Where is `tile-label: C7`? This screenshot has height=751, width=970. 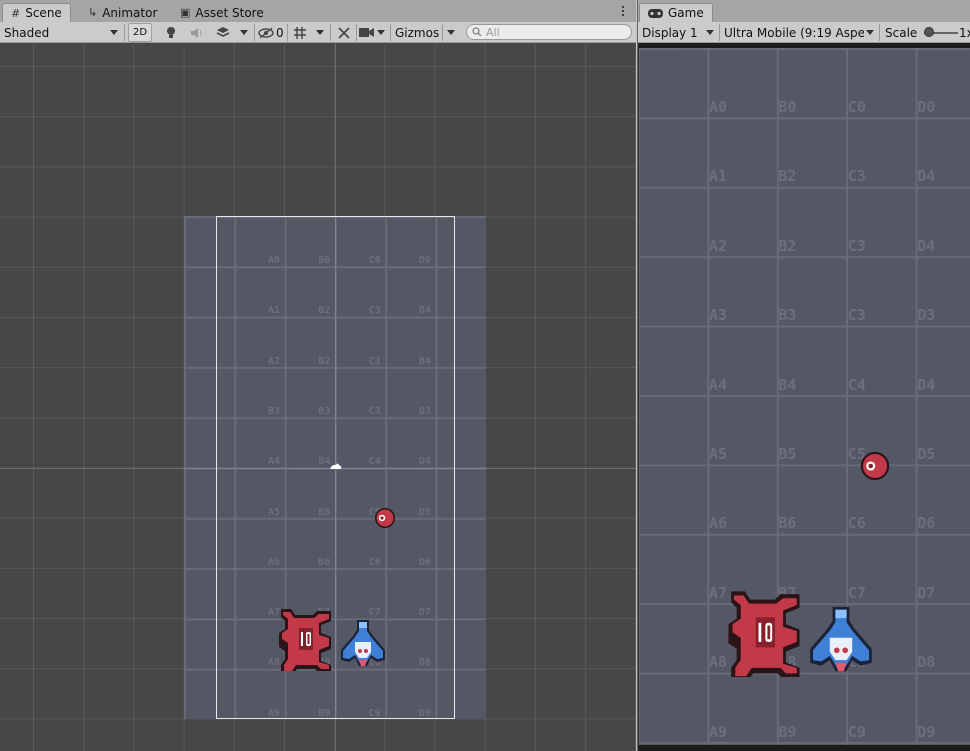 tile-label: C7 is located at coordinates (856, 592).